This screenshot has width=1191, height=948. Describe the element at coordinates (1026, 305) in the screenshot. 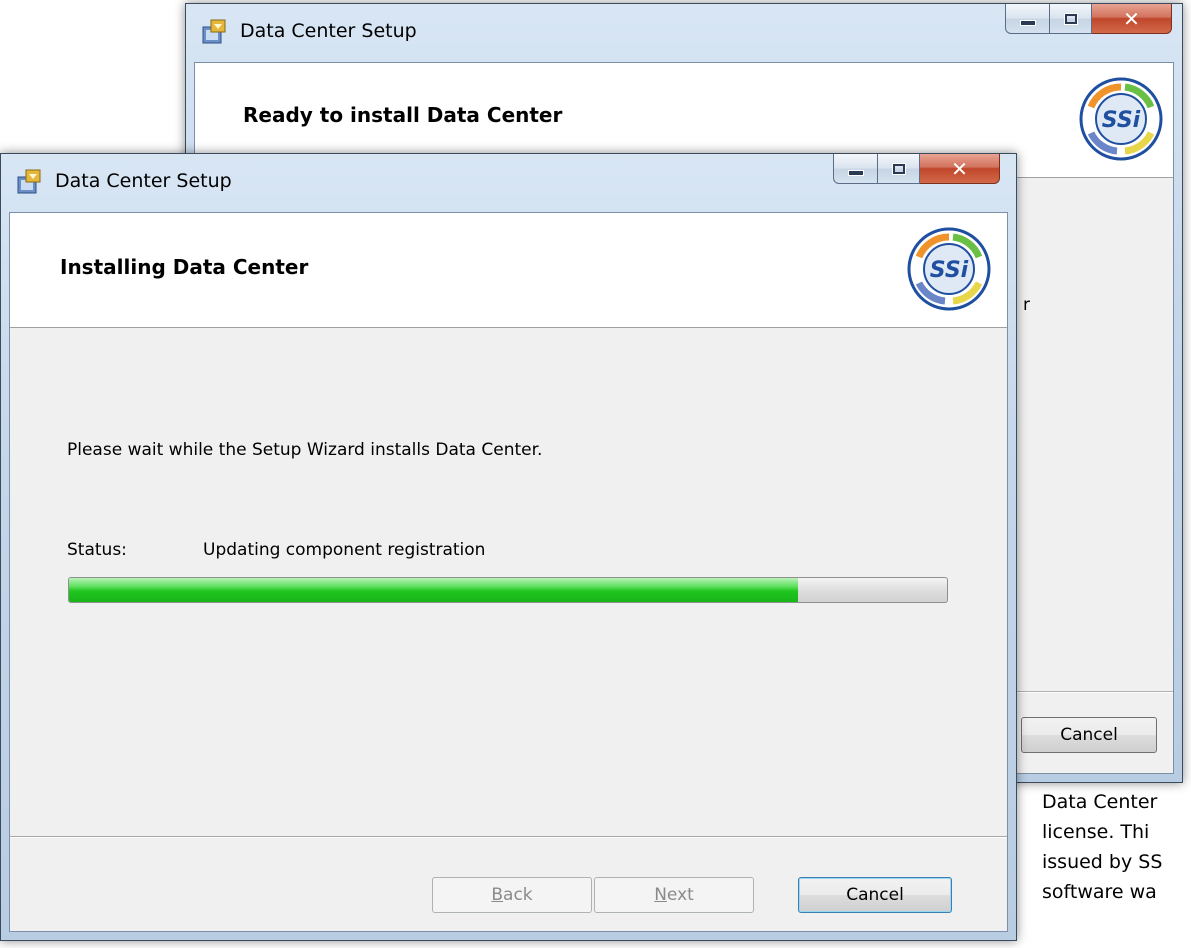

I see `partial-text: r` at that location.